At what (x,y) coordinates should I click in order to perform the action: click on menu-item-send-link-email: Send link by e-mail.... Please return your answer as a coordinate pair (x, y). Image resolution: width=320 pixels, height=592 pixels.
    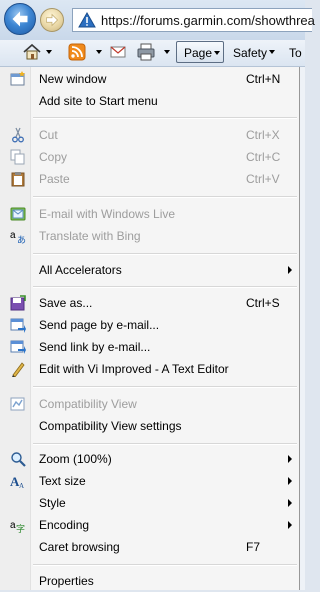
    Looking at the image, I should click on (149, 347).